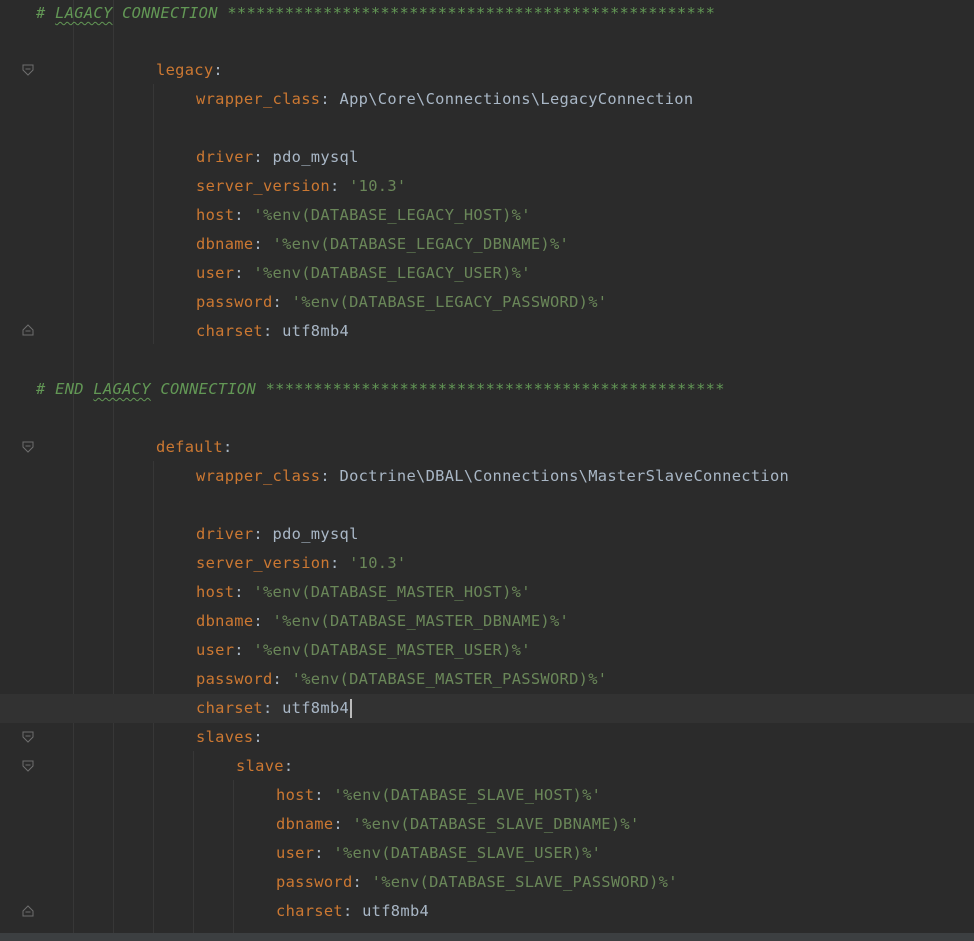 This screenshot has width=974, height=941. I want to click on yaml-key: legacy, so click(185, 70).